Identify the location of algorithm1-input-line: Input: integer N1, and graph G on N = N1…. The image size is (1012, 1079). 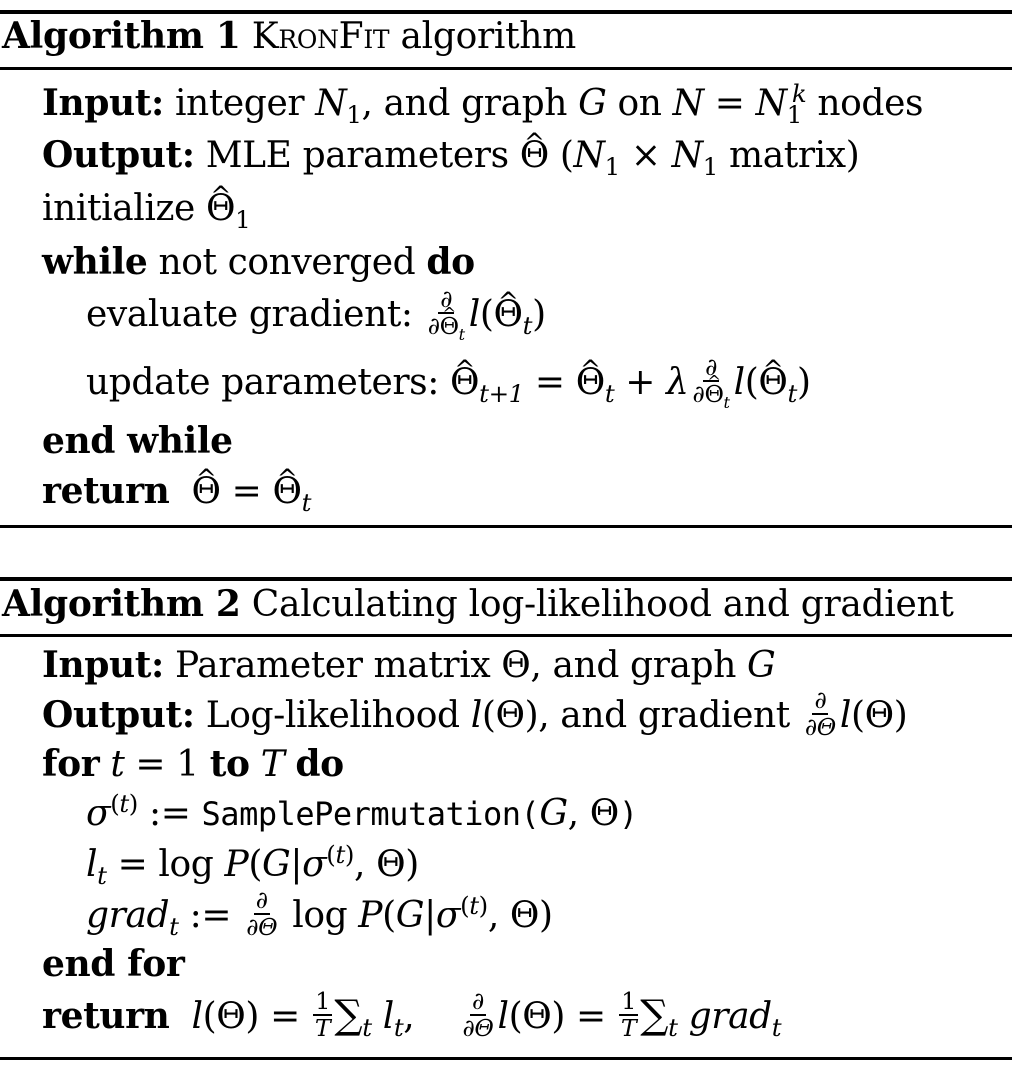
(483, 104).